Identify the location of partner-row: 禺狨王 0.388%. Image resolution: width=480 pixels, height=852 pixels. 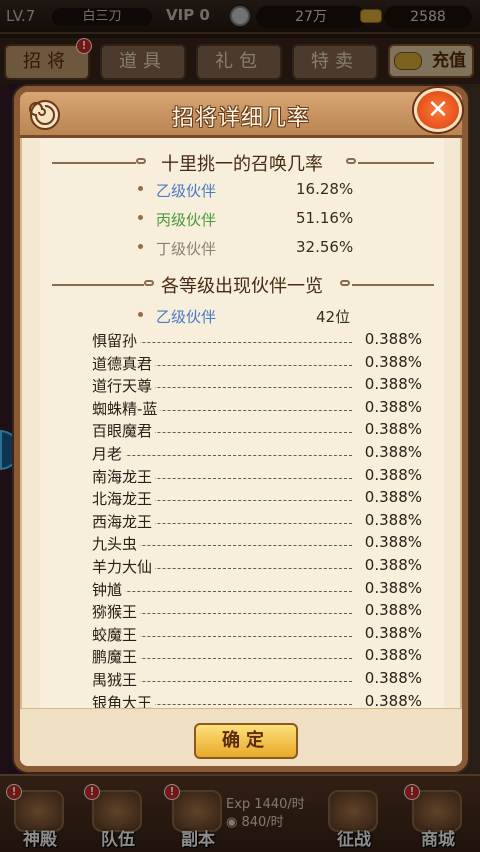
(257, 680).